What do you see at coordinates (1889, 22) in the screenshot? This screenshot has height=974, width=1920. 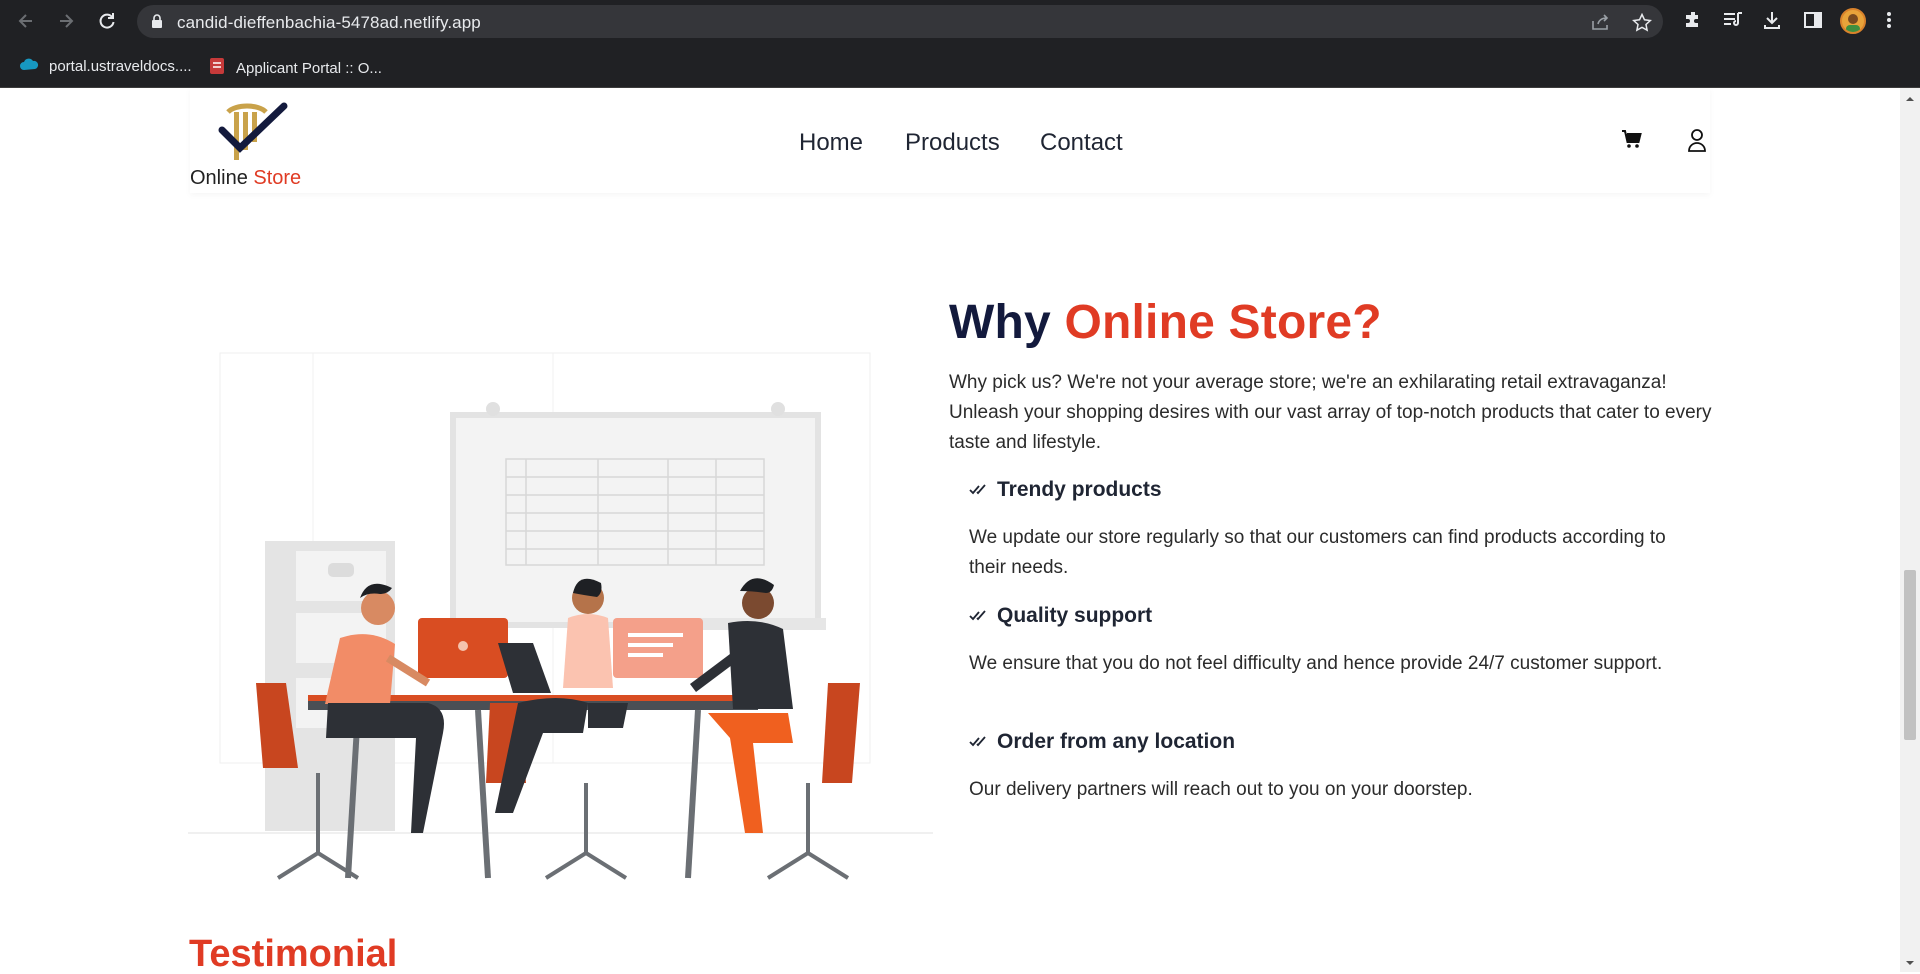 I see `browser-menu-icon` at bounding box center [1889, 22].